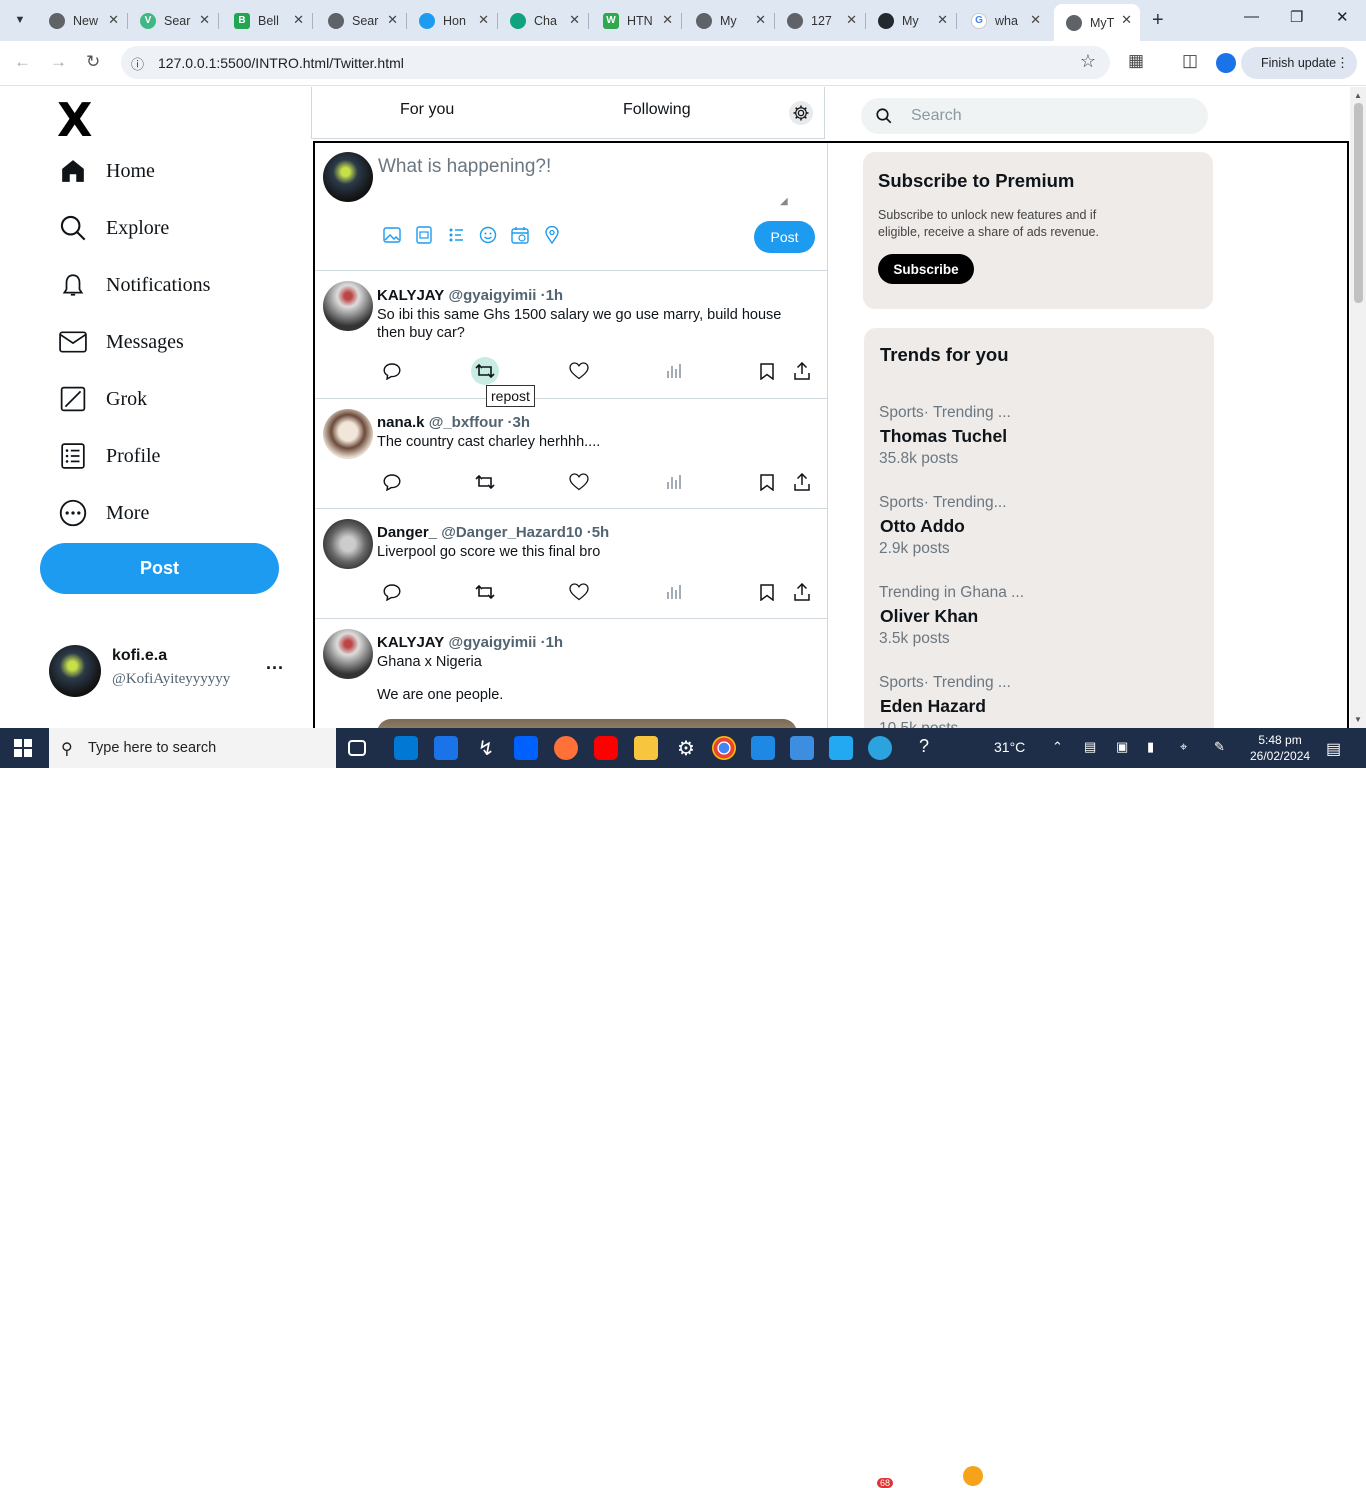 Image resolution: width=1366 pixels, height=1488 pixels. I want to click on like-icon, so click(579, 482).